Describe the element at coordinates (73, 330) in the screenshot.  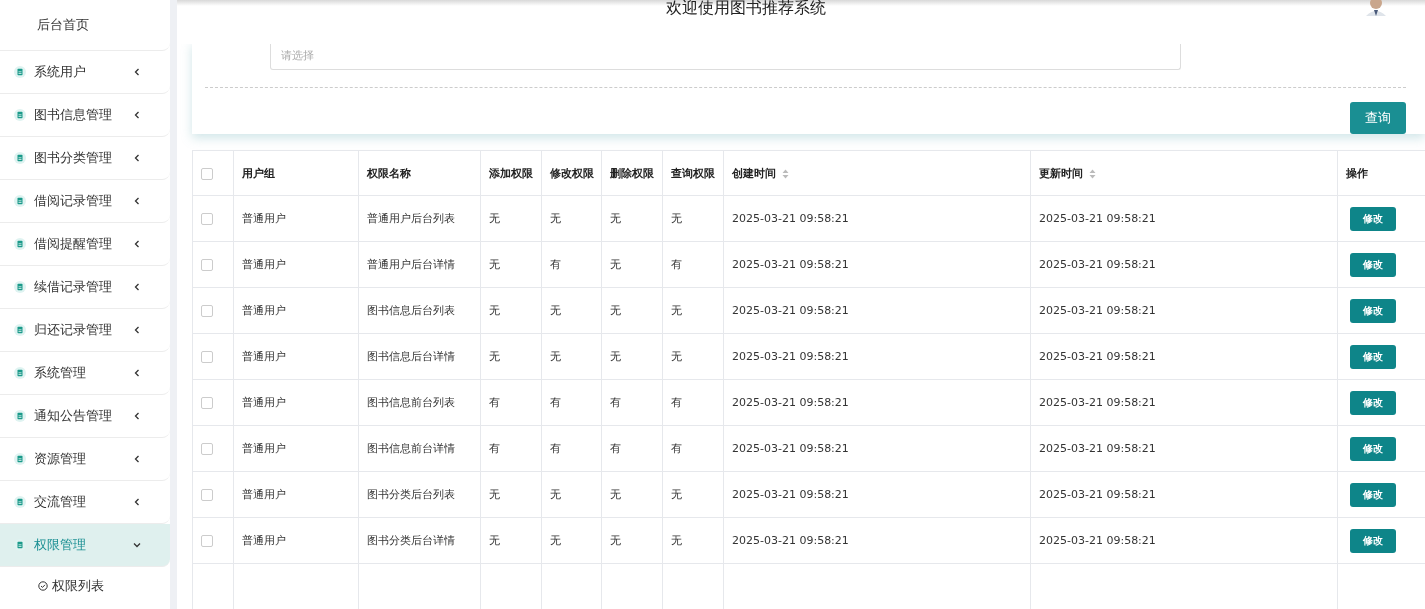
I see `menu-label: 归还记录管理` at that location.